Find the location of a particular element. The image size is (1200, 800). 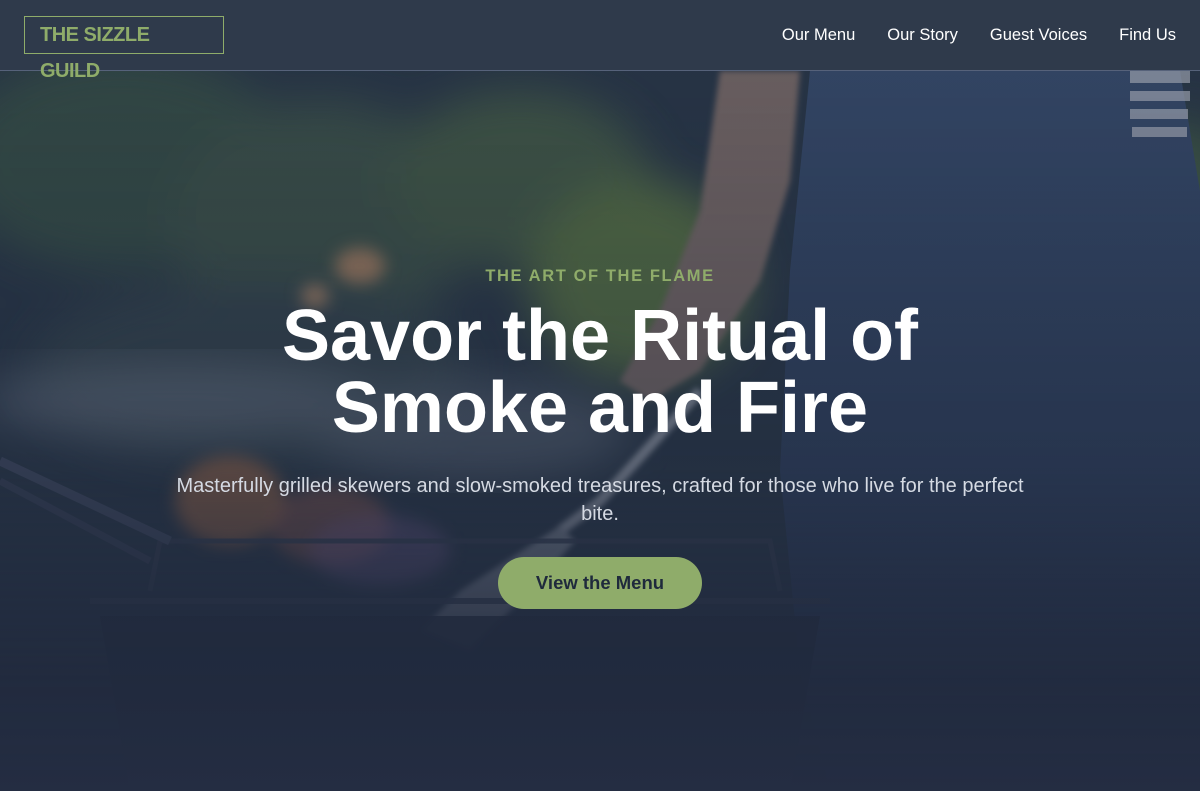

hero-headline: Savor the Ritual of Smoke and Fire is located at coordinates (600, 372).